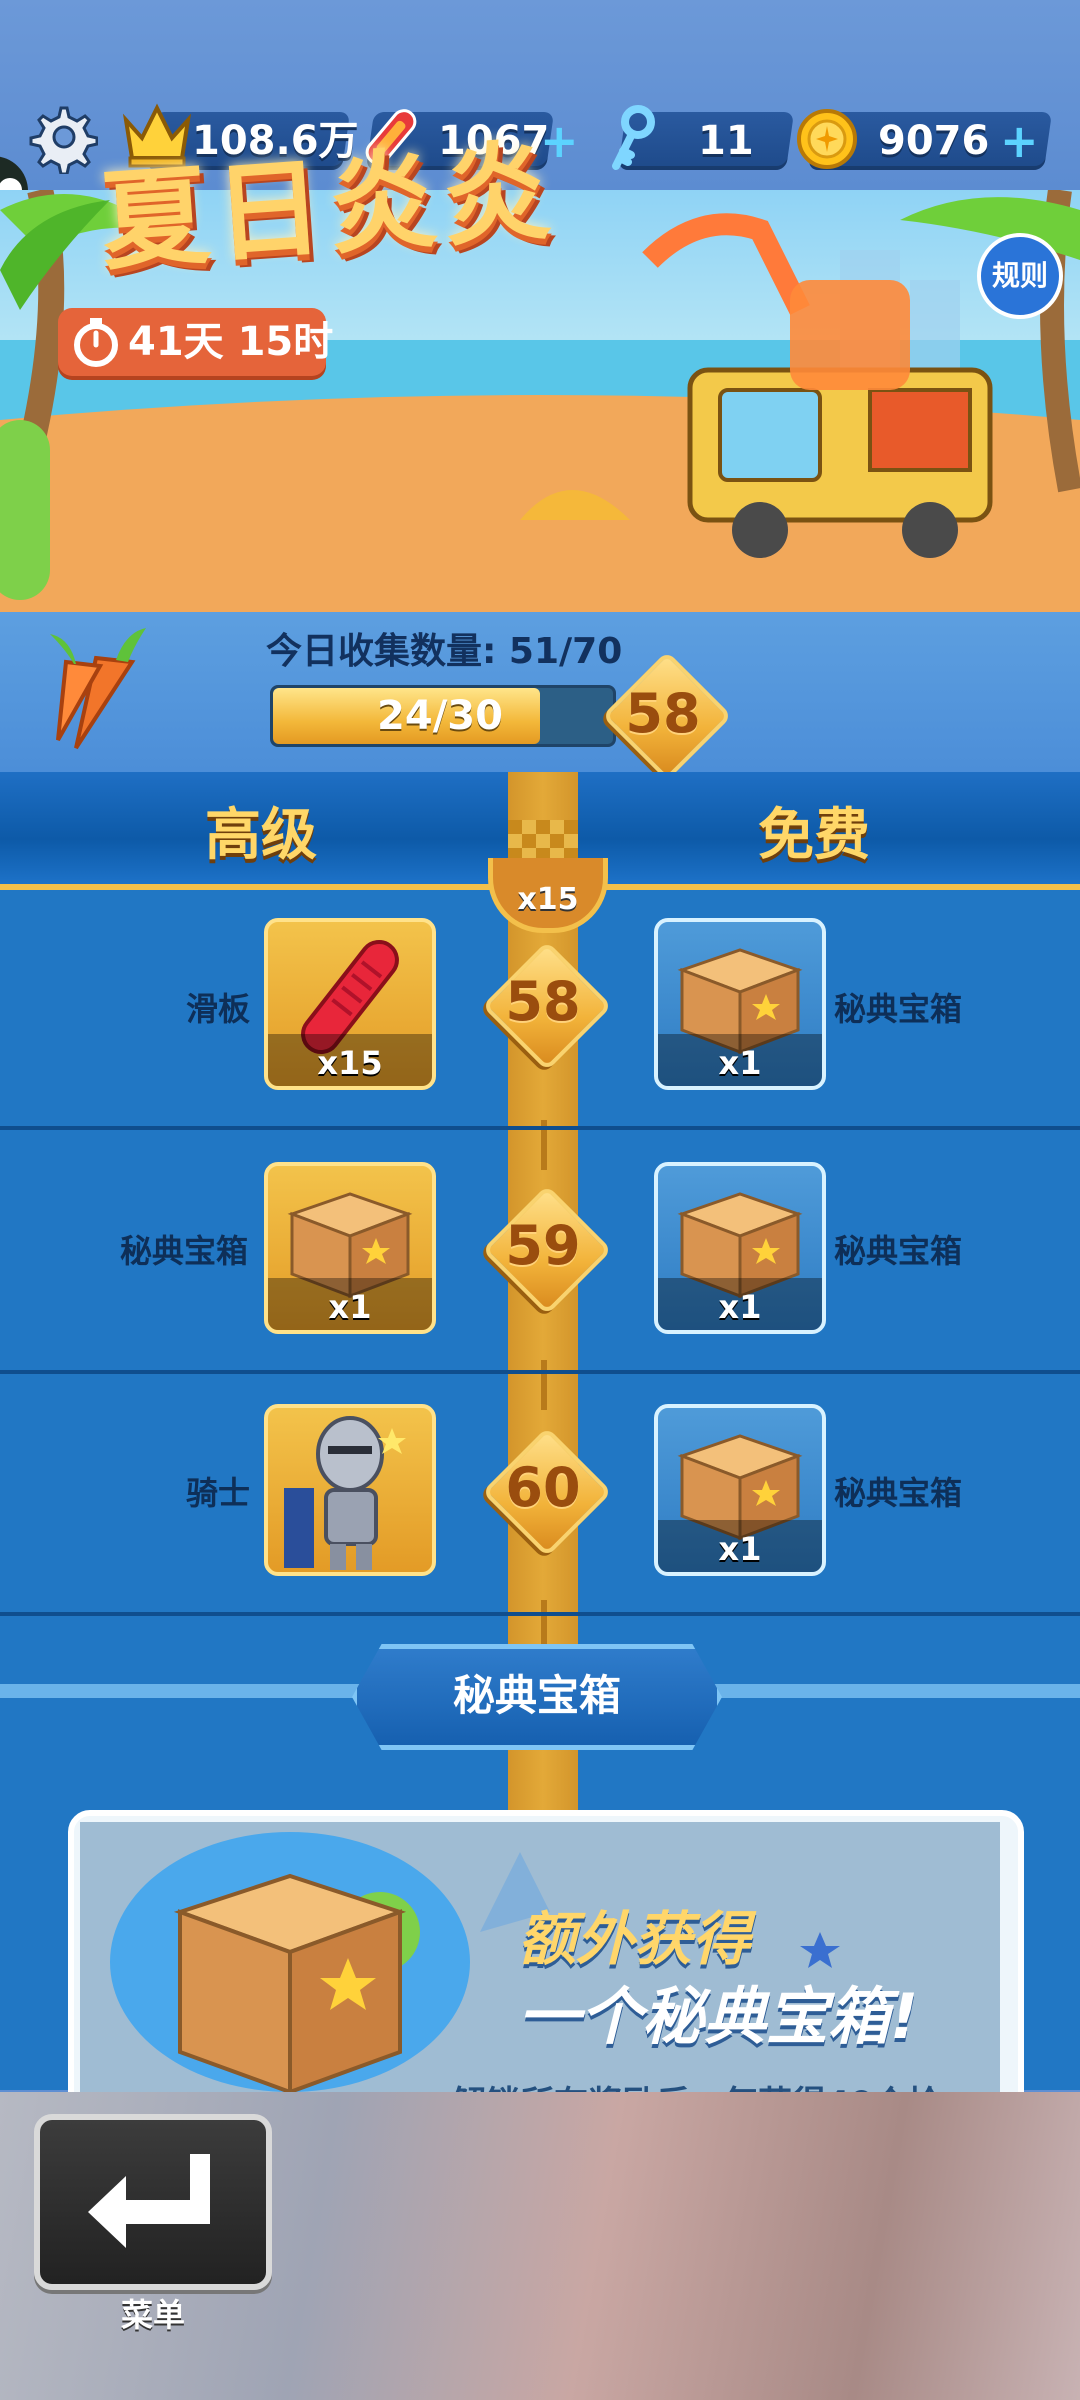  I want to click on premium-reward-card: x1, so click(350, 1248).